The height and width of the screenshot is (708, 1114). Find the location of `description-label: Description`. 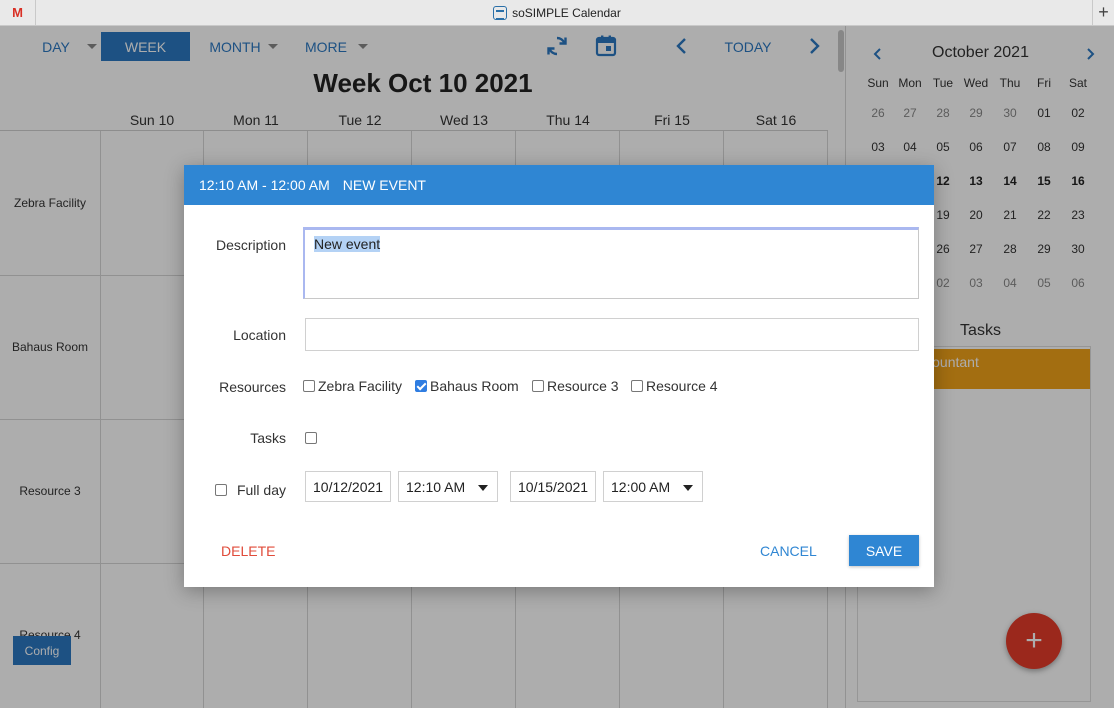

description-label: Description is located at coordinates (250, 245).